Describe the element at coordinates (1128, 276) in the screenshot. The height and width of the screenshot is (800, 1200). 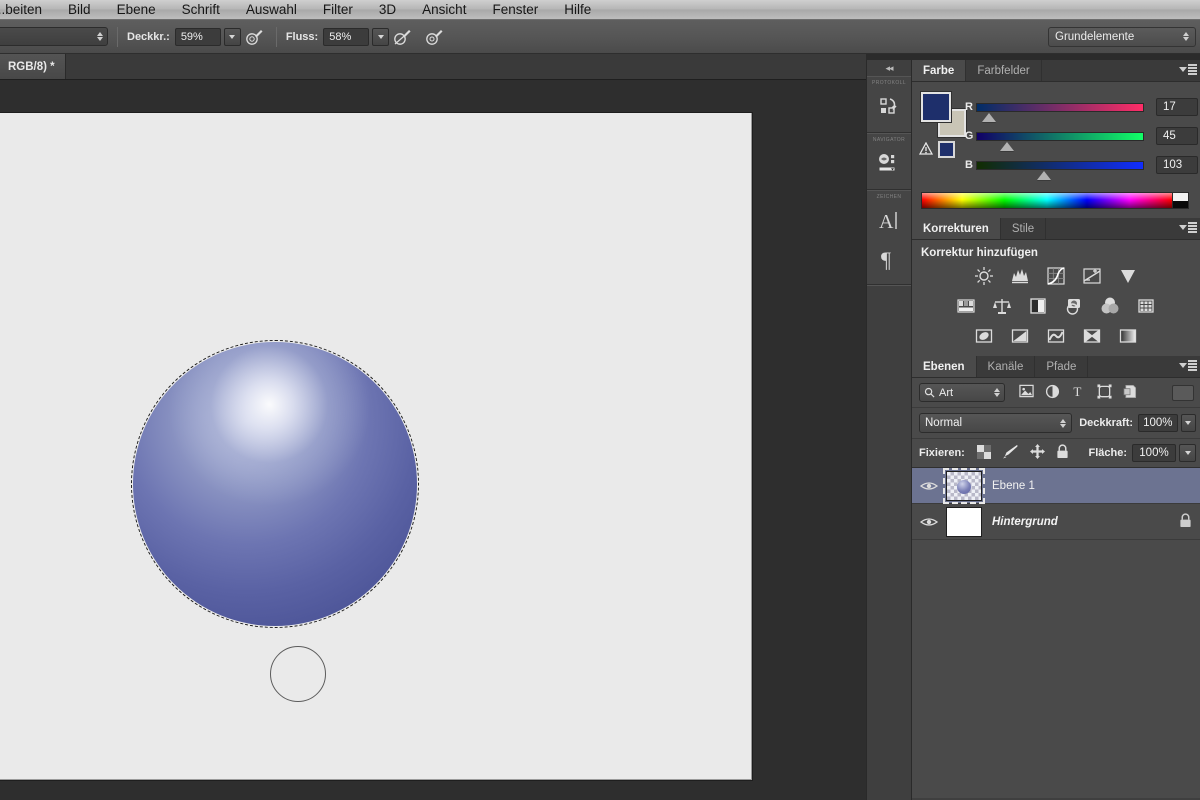
I see `vibrance-icon` at that location.